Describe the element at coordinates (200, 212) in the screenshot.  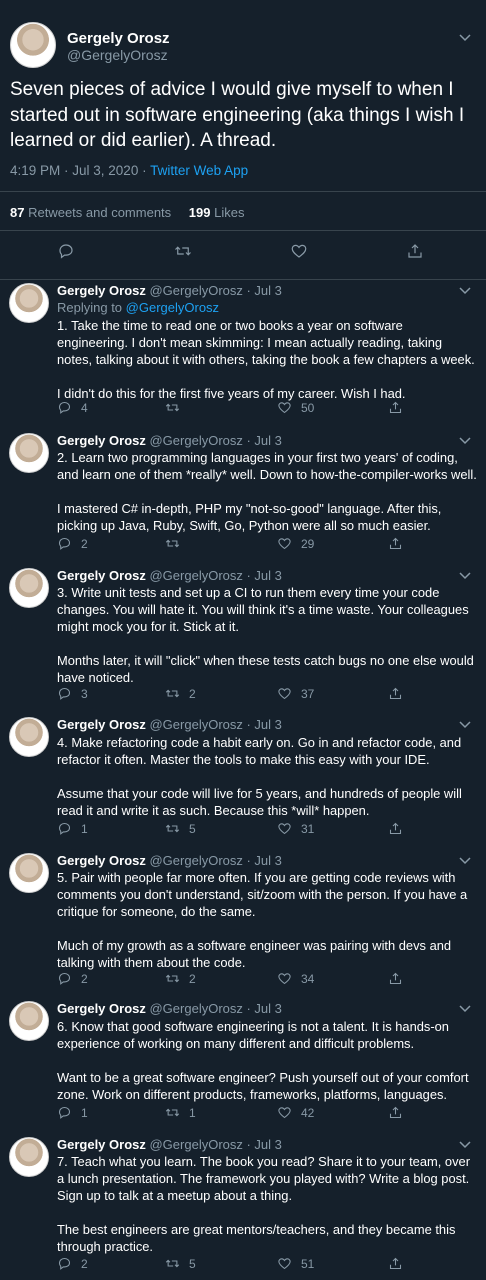
I see `likes-count: 199` at that location.